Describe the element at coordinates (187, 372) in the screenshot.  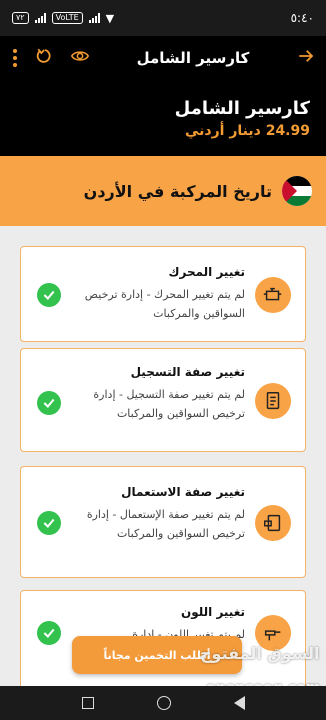
I see `card-title: تغيير صفة التسجيل` at that location.